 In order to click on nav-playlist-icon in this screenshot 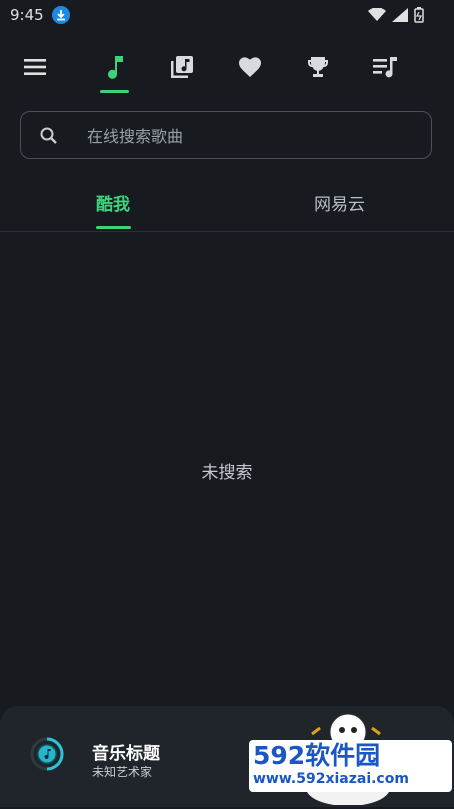, I will do `click(386, 67)`.